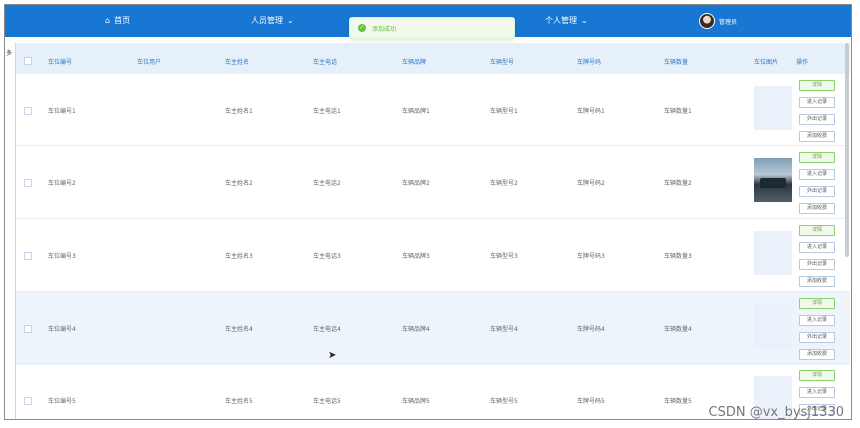 The image size is (860, 428). What do you see at coordinates (28, 61) in the screenshot?
I see `select-all-checkbox` at bounding box center [28, 61].